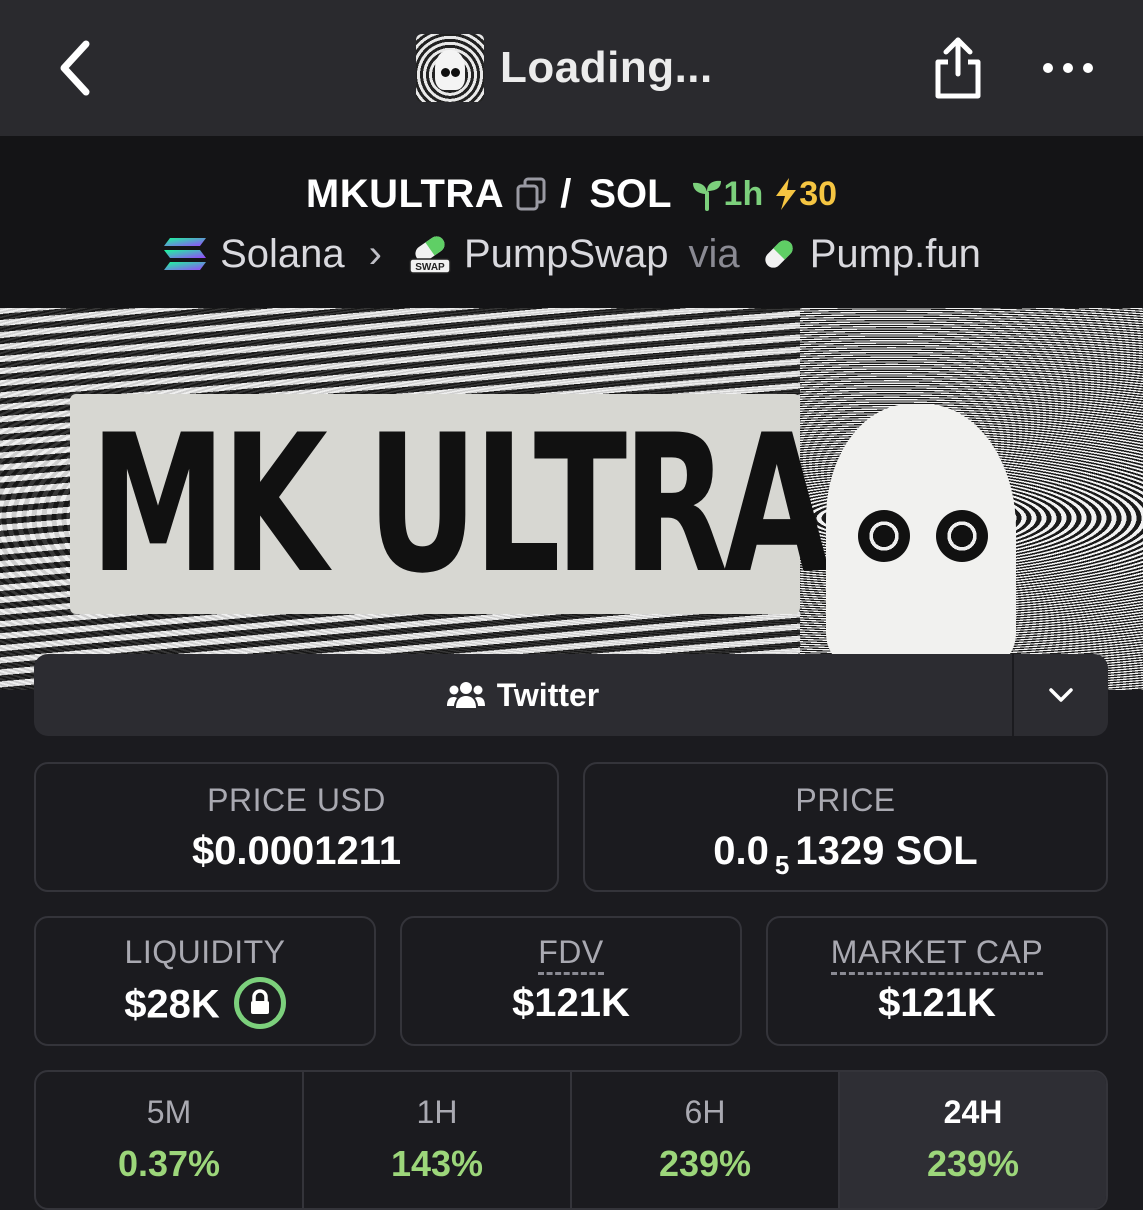 The height and width of the screenshot is (1210, 1143). I want to click on pumpswap-icon: SWAP, so click(430, 255).